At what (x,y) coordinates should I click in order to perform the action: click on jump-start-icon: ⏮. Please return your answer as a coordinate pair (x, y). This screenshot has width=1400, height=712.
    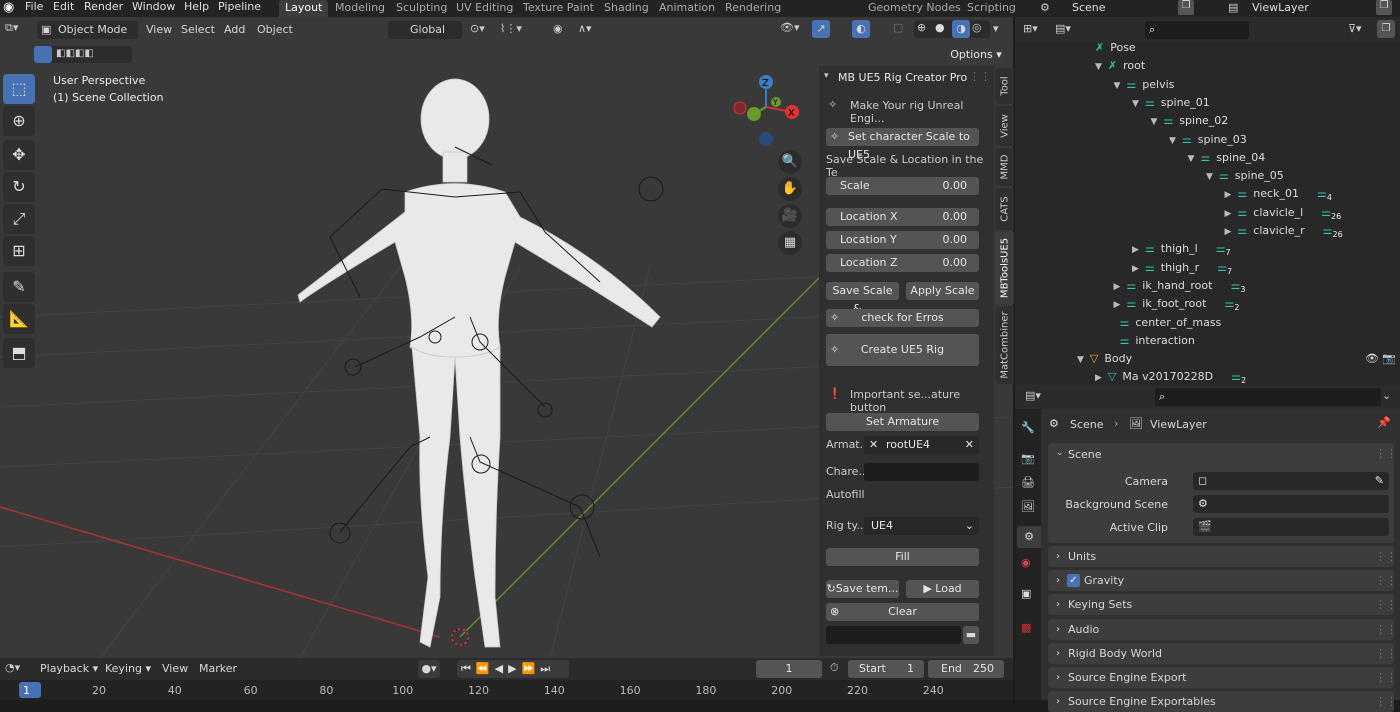
    Looking at the image, I should click on (468, 668).